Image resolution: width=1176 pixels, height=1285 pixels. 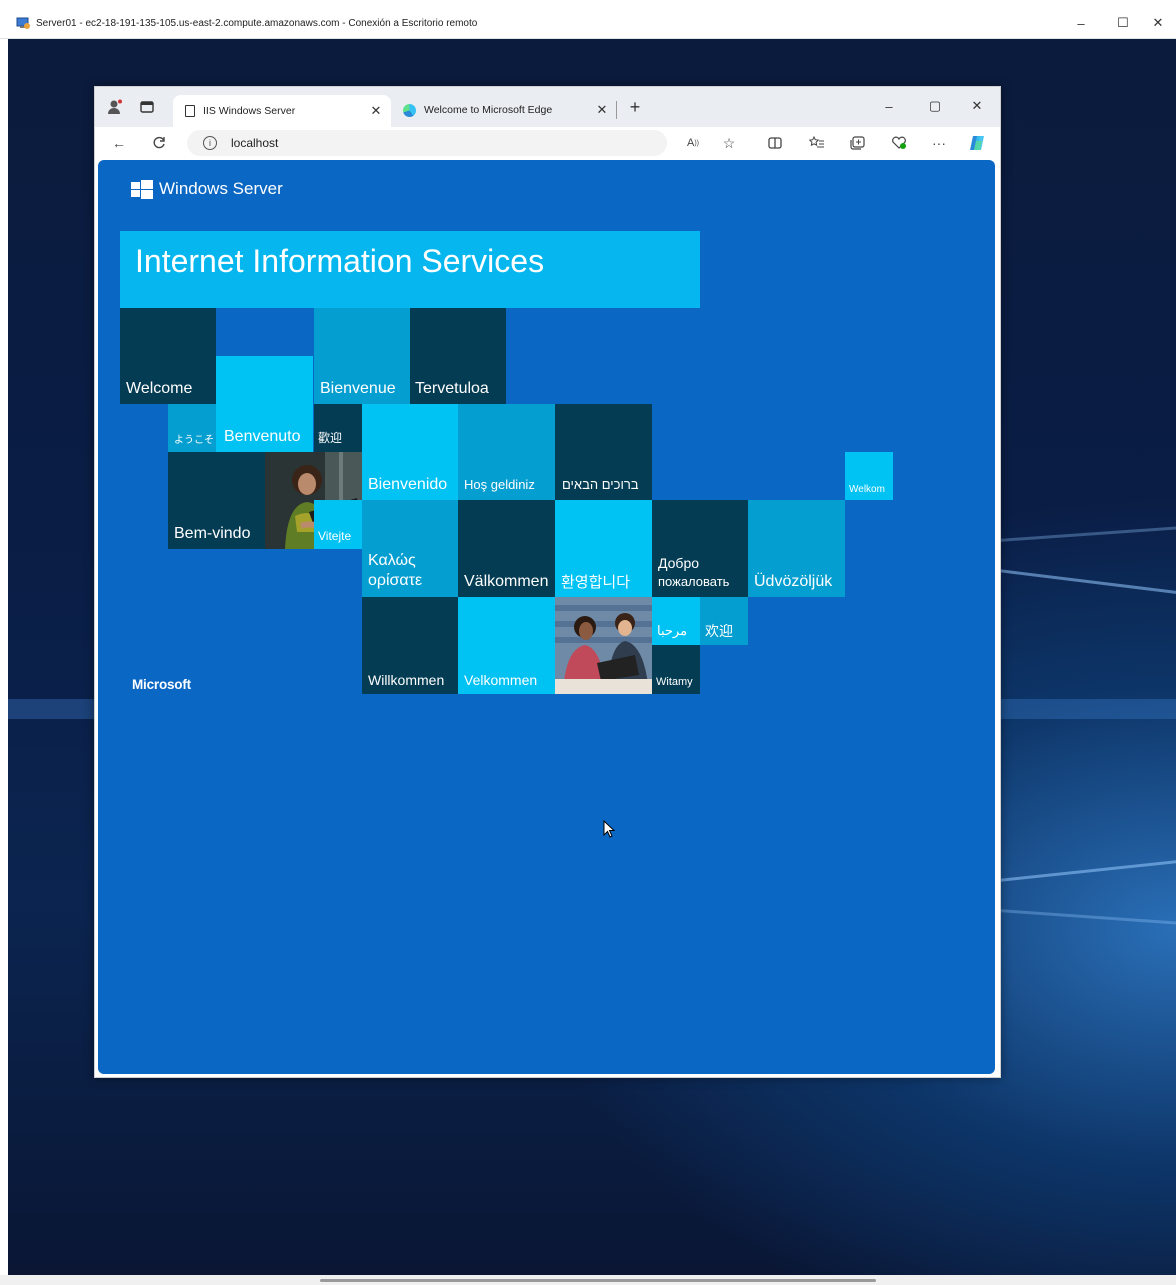 What do you see at coordinates (603, 548) in the screenshot?
I see `tile-hwanyeong: 환영합니다` at bounding box center [603, 548].